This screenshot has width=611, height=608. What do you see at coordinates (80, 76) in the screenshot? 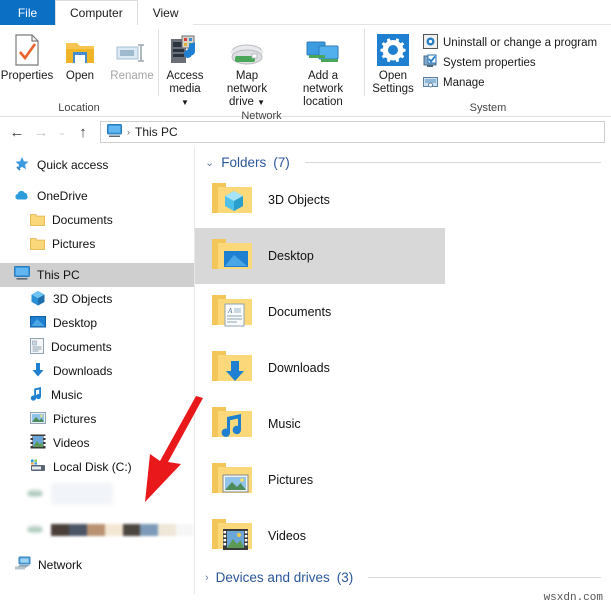
I see `open-label: Open` at bounding box center [80, 76].